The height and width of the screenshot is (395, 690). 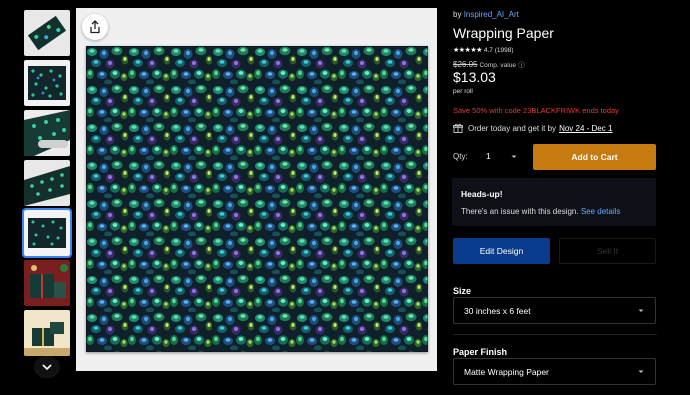 What do you see at coordinates (601, 211) in the screenshot?
I see `see-details-link: See details` at bounding box center [601, 211].